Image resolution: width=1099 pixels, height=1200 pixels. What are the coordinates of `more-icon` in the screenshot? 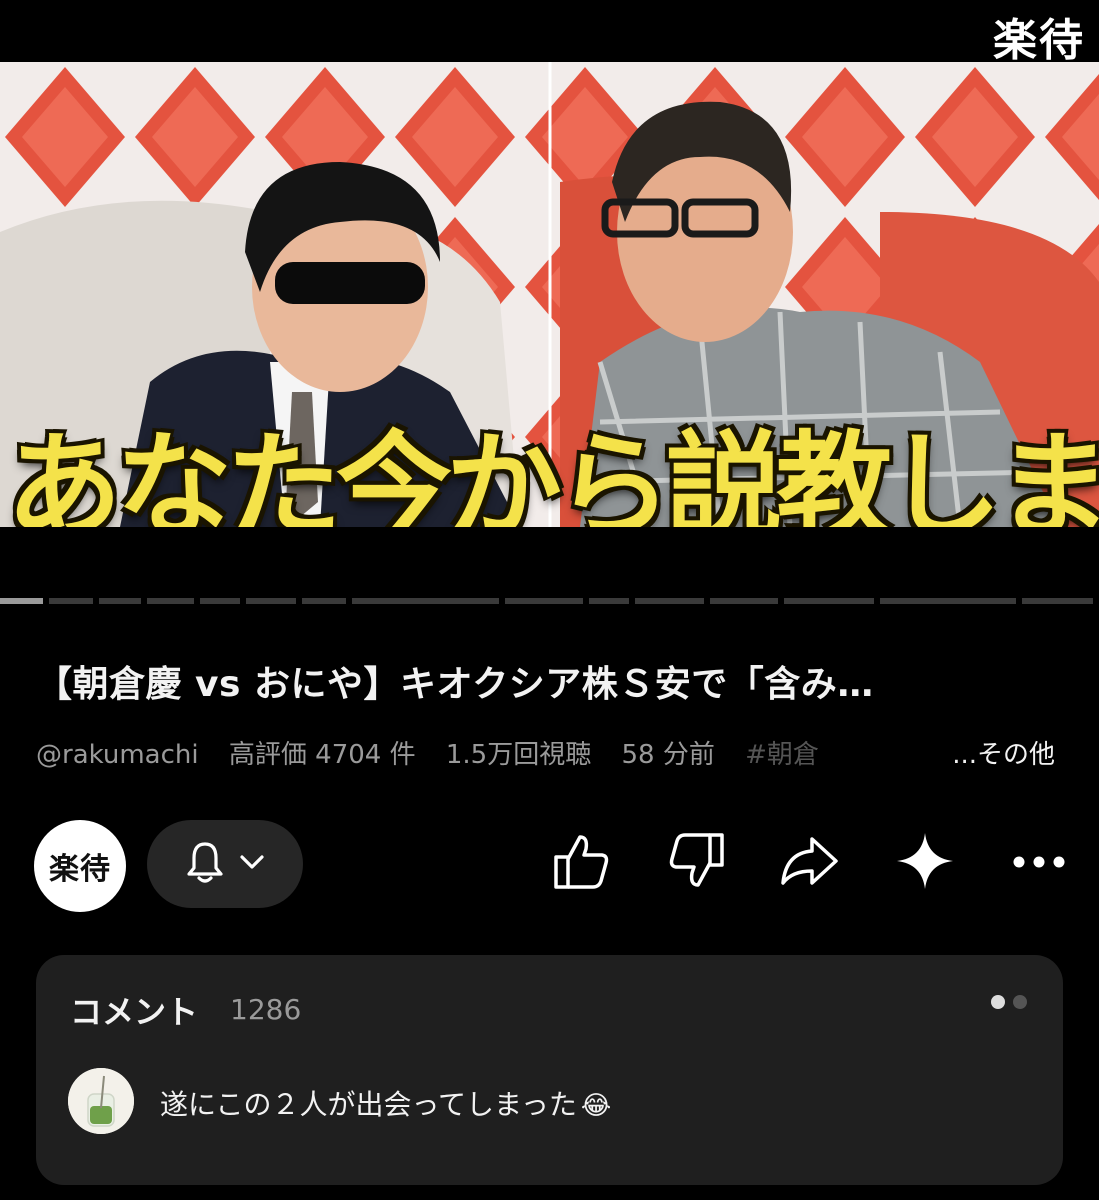 It's located at (1039, 863).